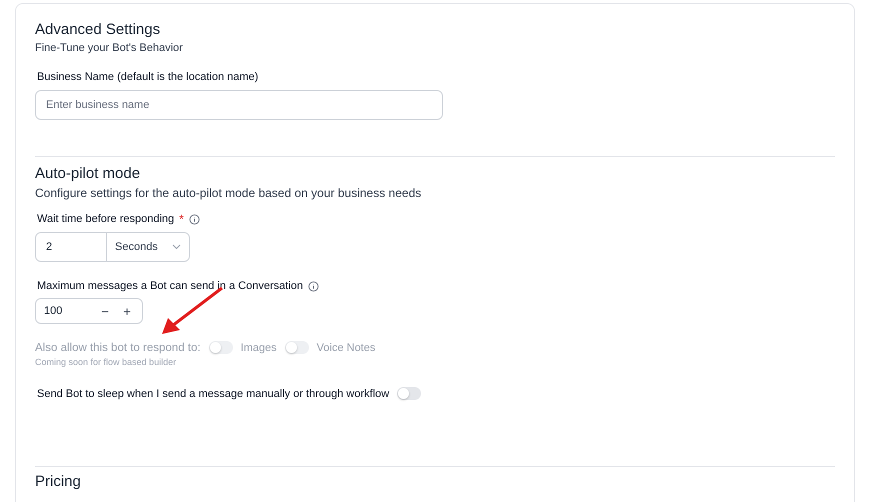 The image size is (888, 502). Describe the element at coordinates (147, 77) in the screenshot. I see `field-label: Business Name (default is the location name)` at that location.